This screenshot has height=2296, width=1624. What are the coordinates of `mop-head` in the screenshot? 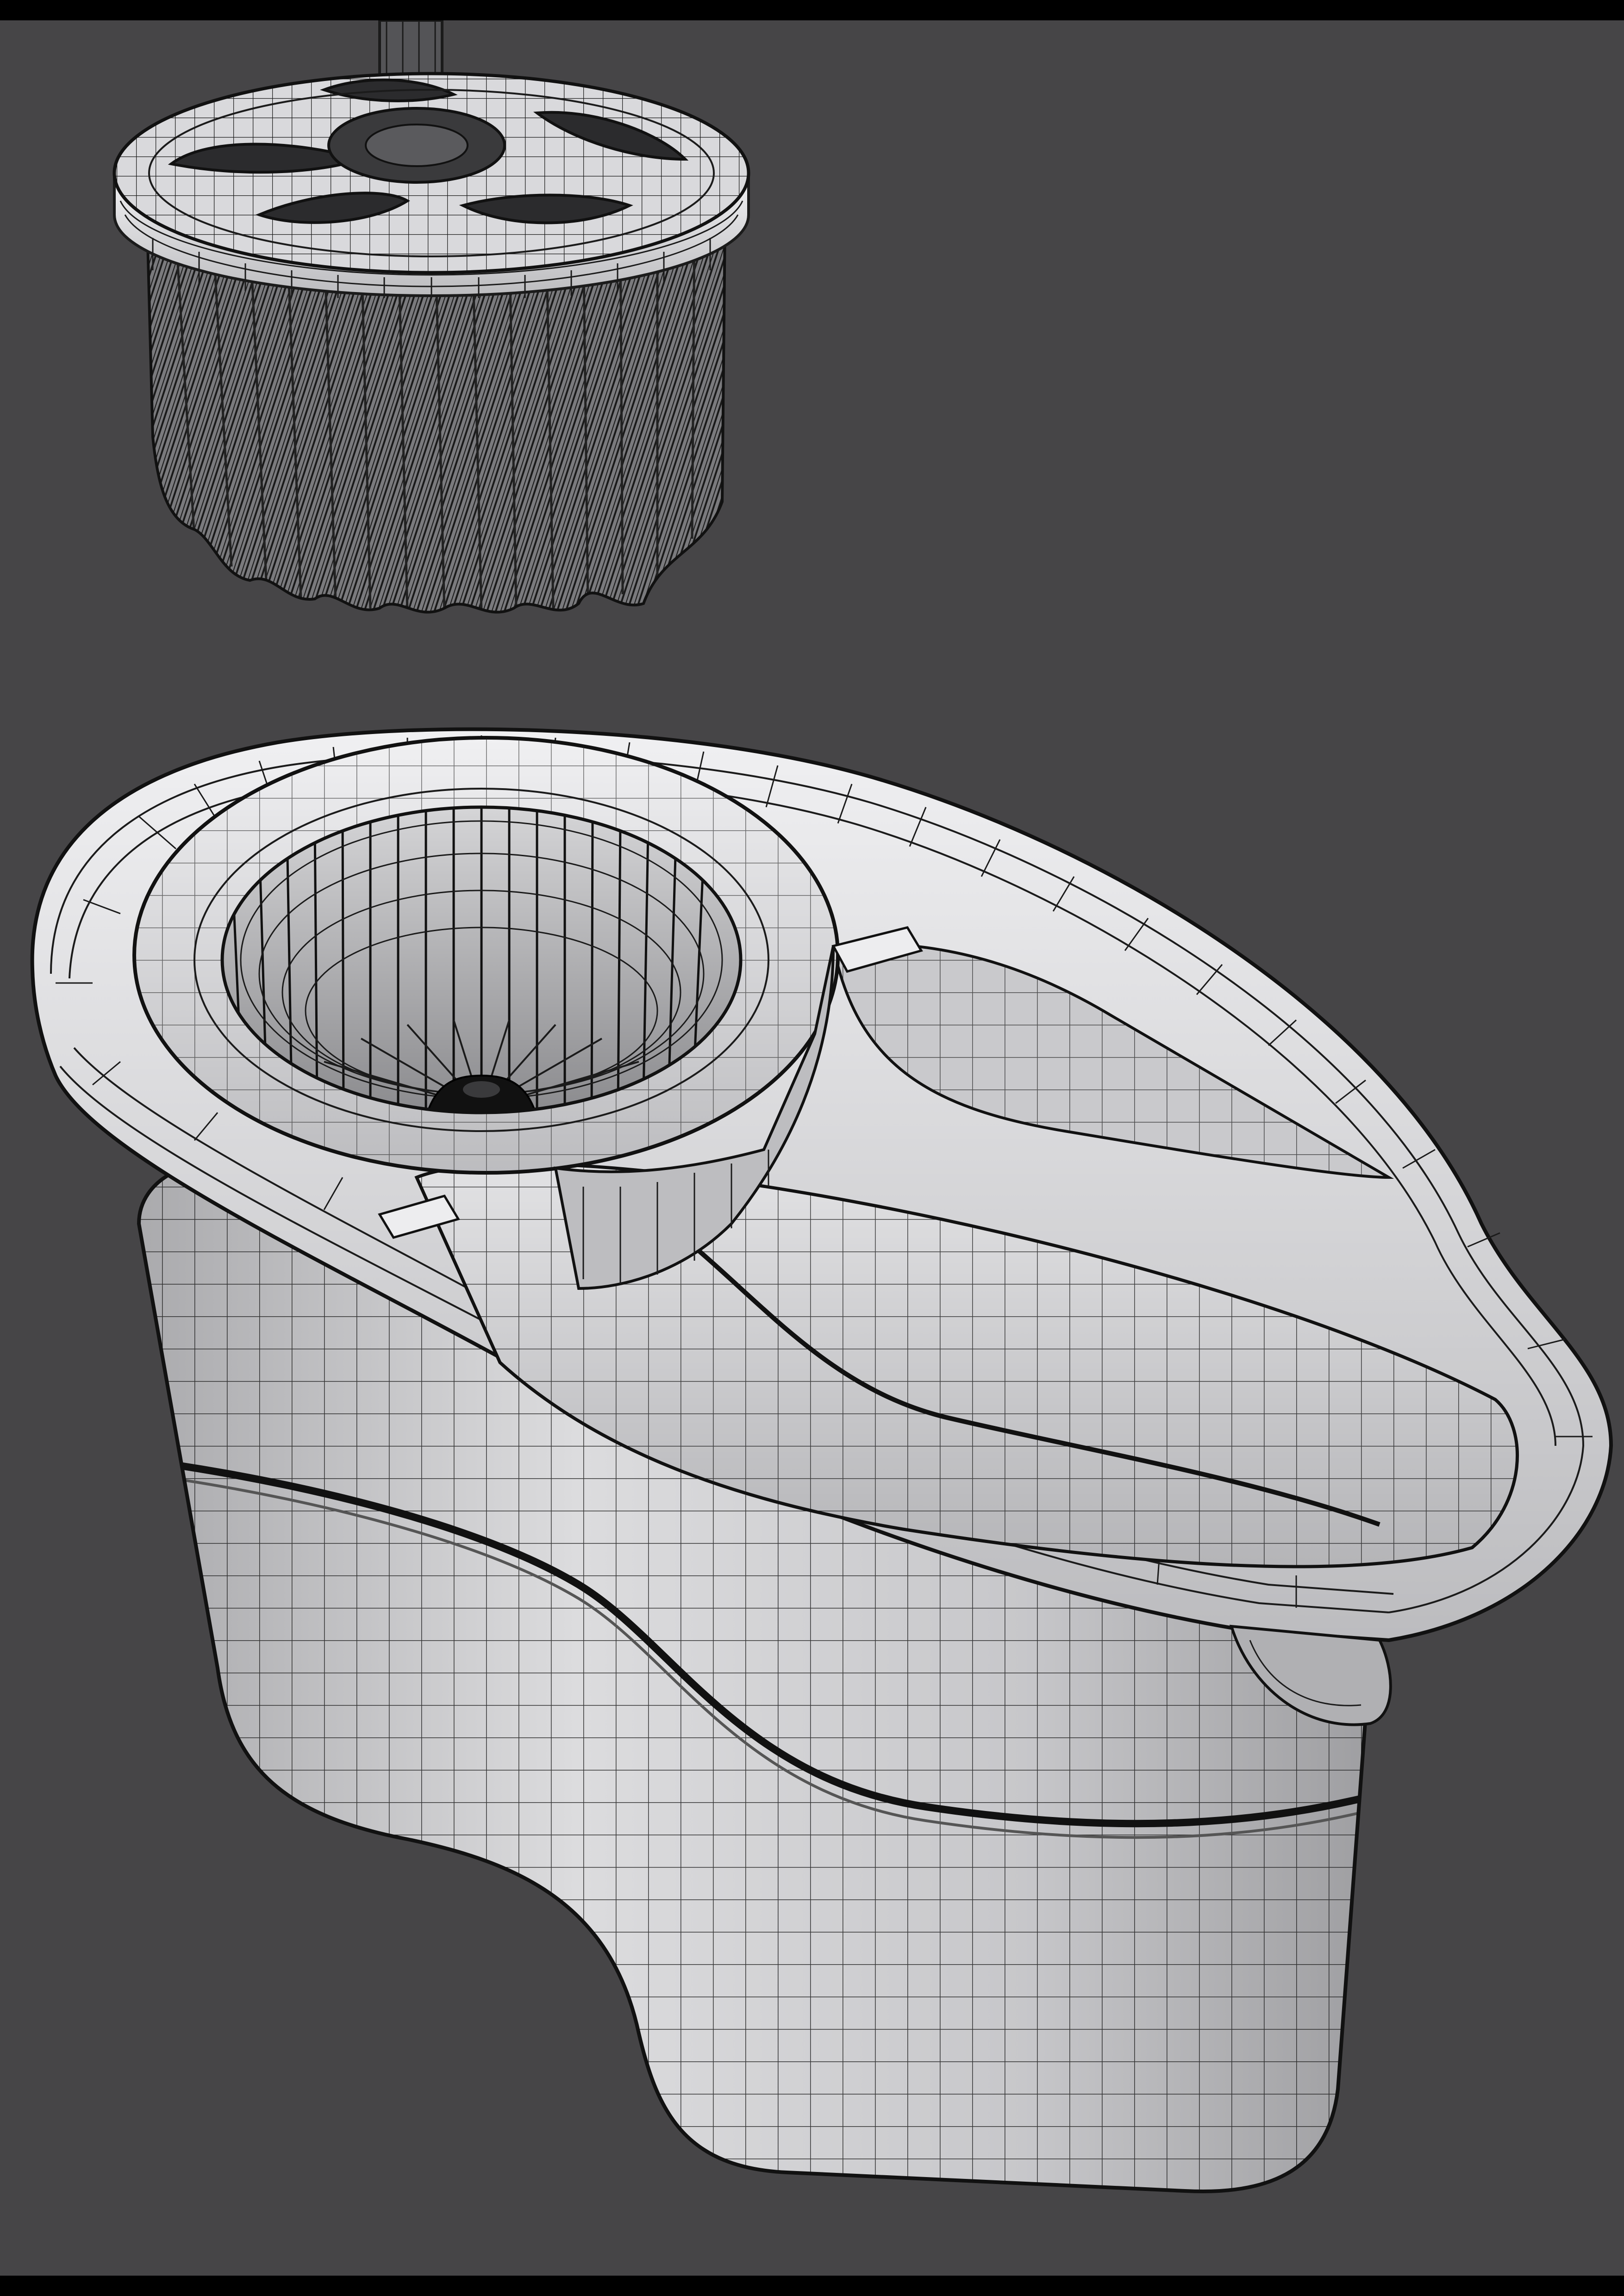 It's located at (431, 317).